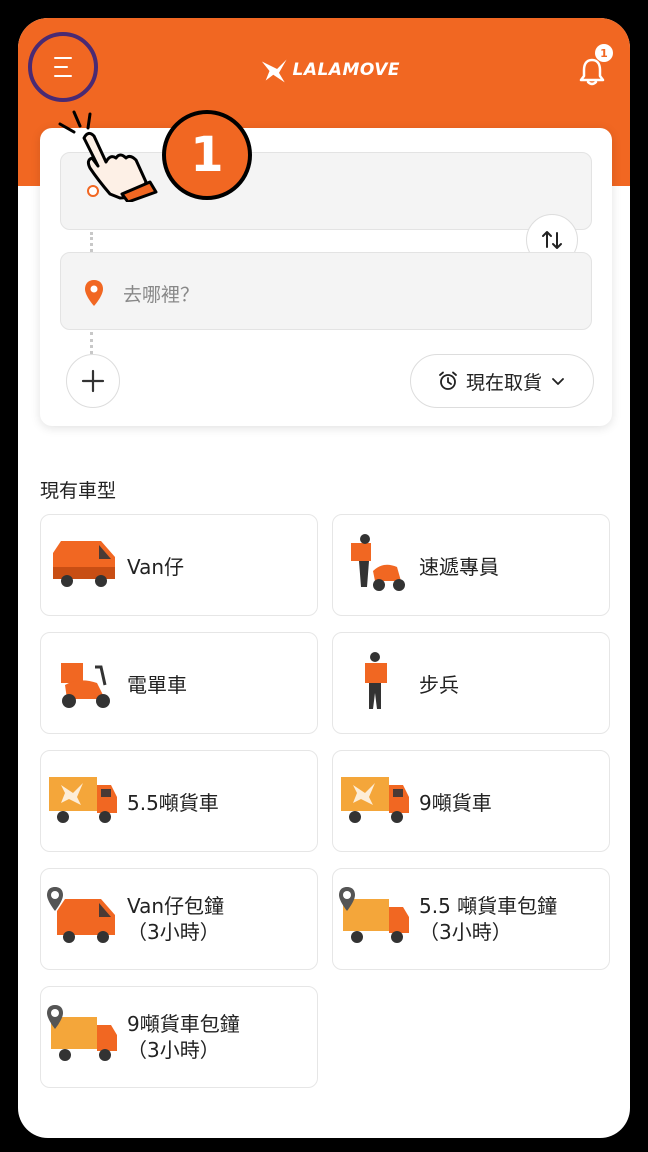  What do you see at coordinates (108, 156) in the screenshot?
I see `tapping-hand-icon` at bounding box center [108, 156].